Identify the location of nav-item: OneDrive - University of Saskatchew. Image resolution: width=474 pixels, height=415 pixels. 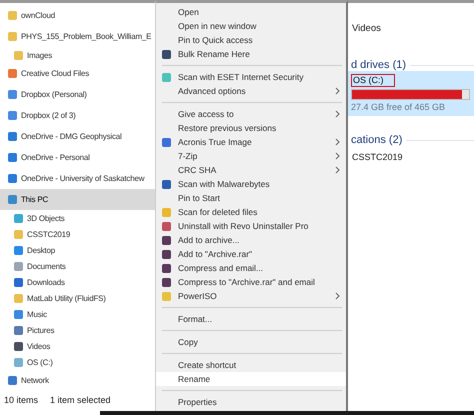
(77, 178).